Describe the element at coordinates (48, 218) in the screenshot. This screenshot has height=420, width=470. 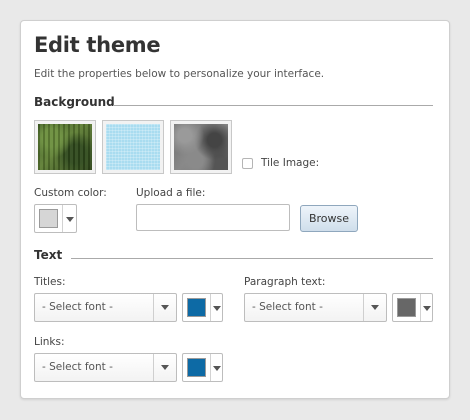
I see `custom-color-chip` at that location.